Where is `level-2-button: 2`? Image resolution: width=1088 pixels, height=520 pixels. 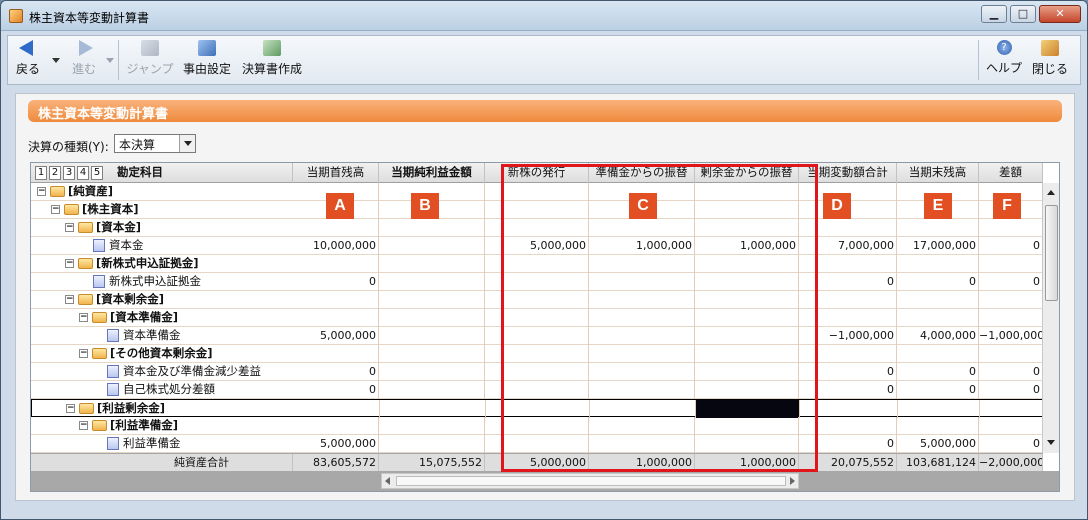 level-2-button: 2 is located at coordinates (55, 173).